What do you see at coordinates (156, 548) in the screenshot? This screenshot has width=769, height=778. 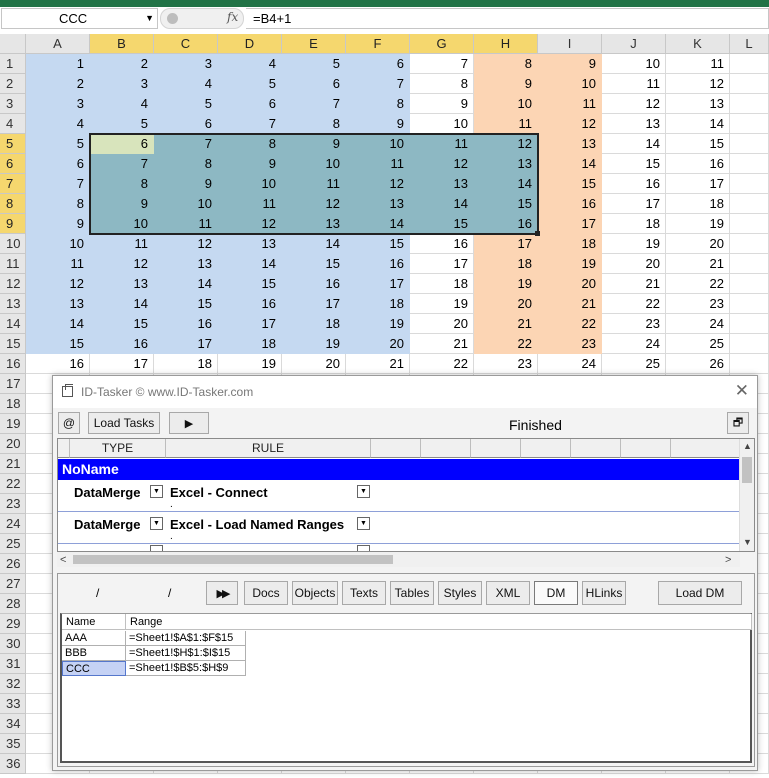 I see `chevron-down-icon` at bounding box center [156, 548].